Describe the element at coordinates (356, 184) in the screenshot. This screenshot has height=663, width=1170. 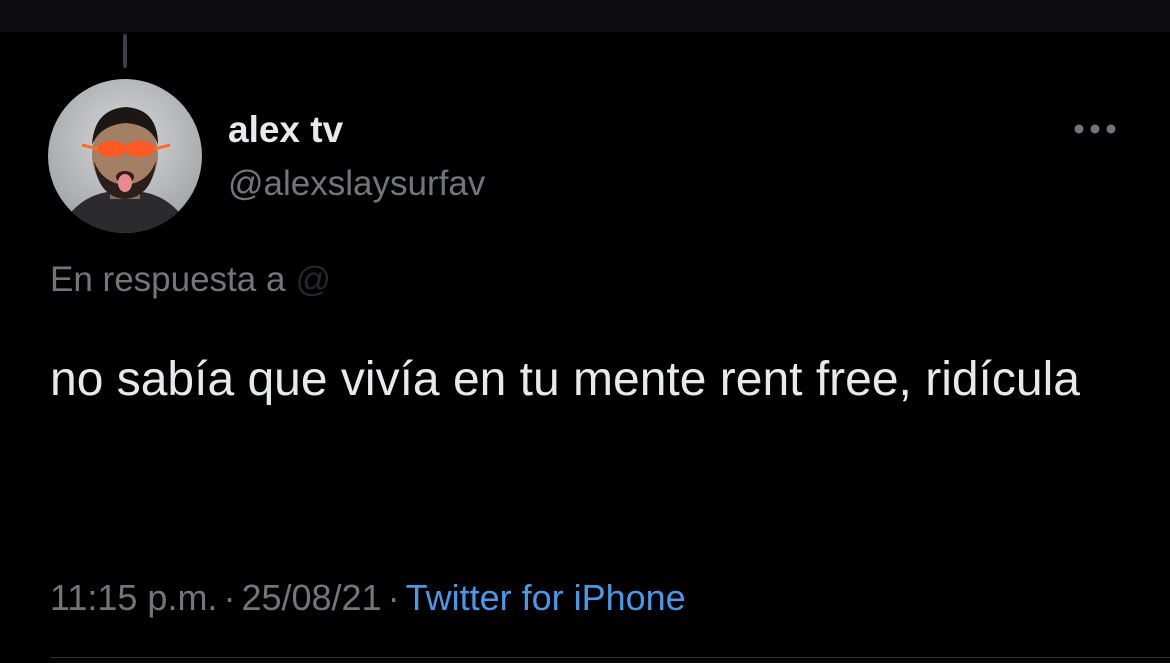
I see `author-handle: @alexslaysurfav` at that location.